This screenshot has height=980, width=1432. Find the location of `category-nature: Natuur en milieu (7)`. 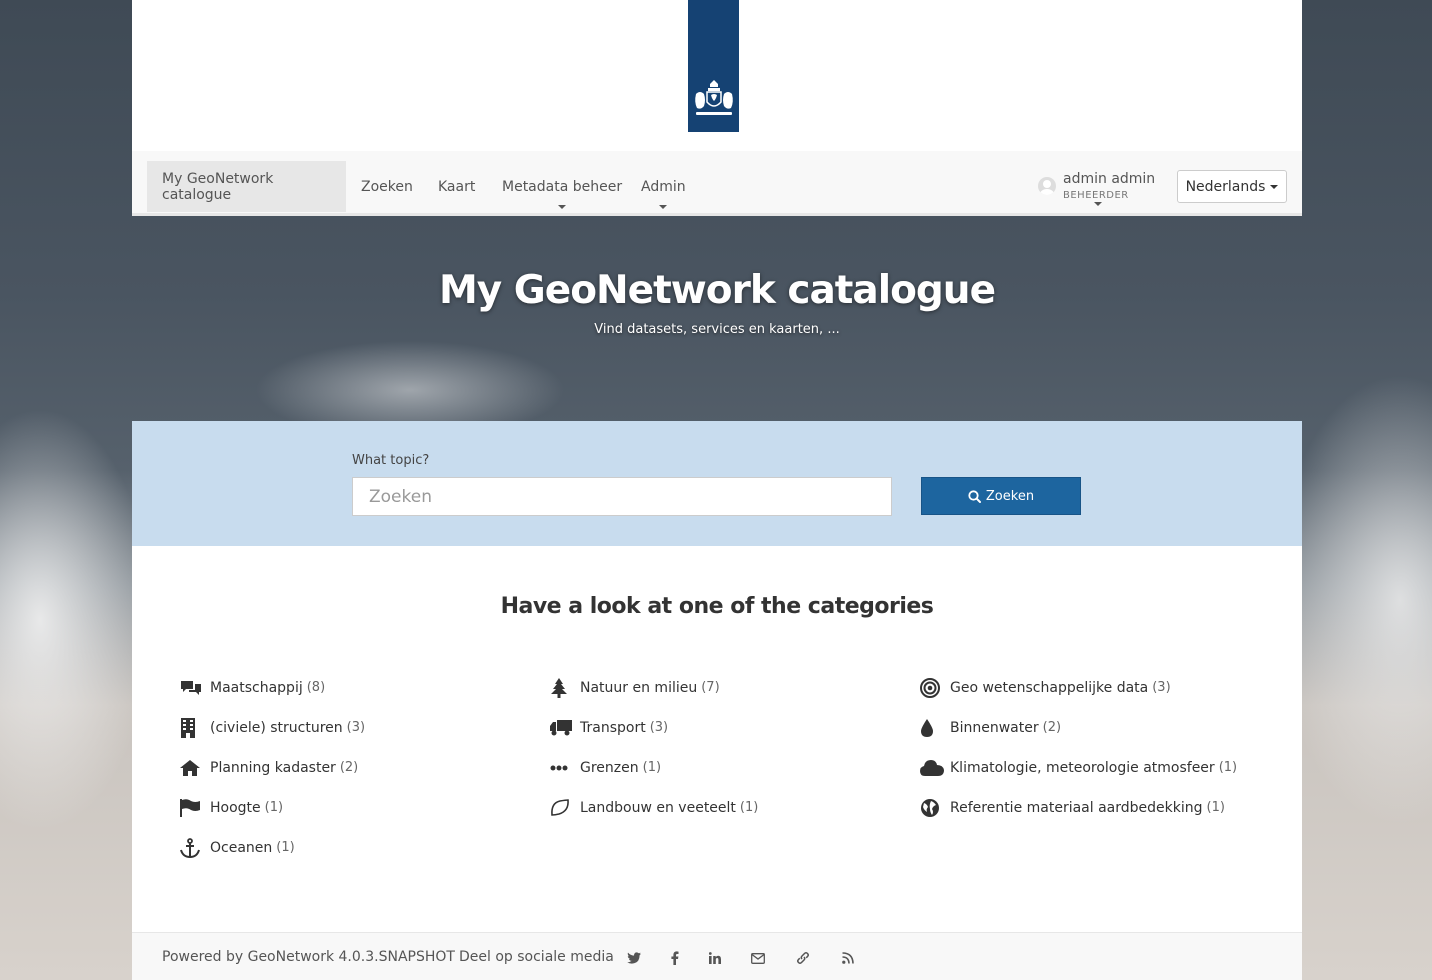

category-nature: Natuur en milieu (7) is located at coordinates (723, 697).